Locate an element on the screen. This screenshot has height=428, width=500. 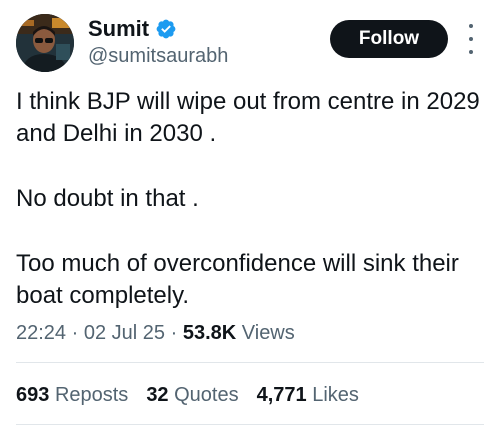
profile-photo-icon is located at coordinates (45, 43).